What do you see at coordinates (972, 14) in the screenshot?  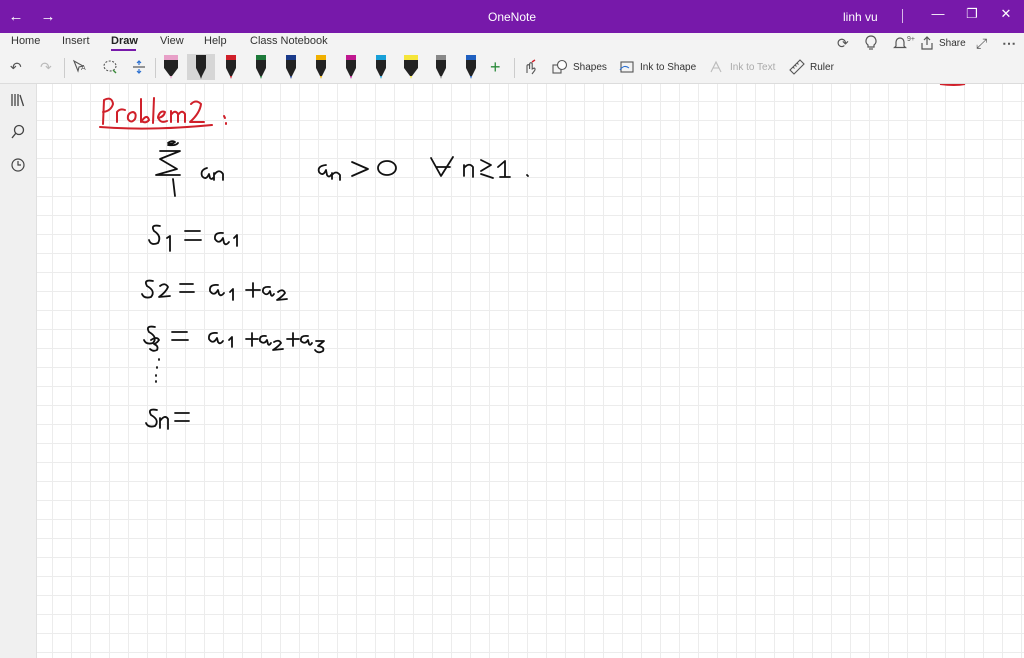 I see `restore-icon: ❐` at bounding box center [972, 14].